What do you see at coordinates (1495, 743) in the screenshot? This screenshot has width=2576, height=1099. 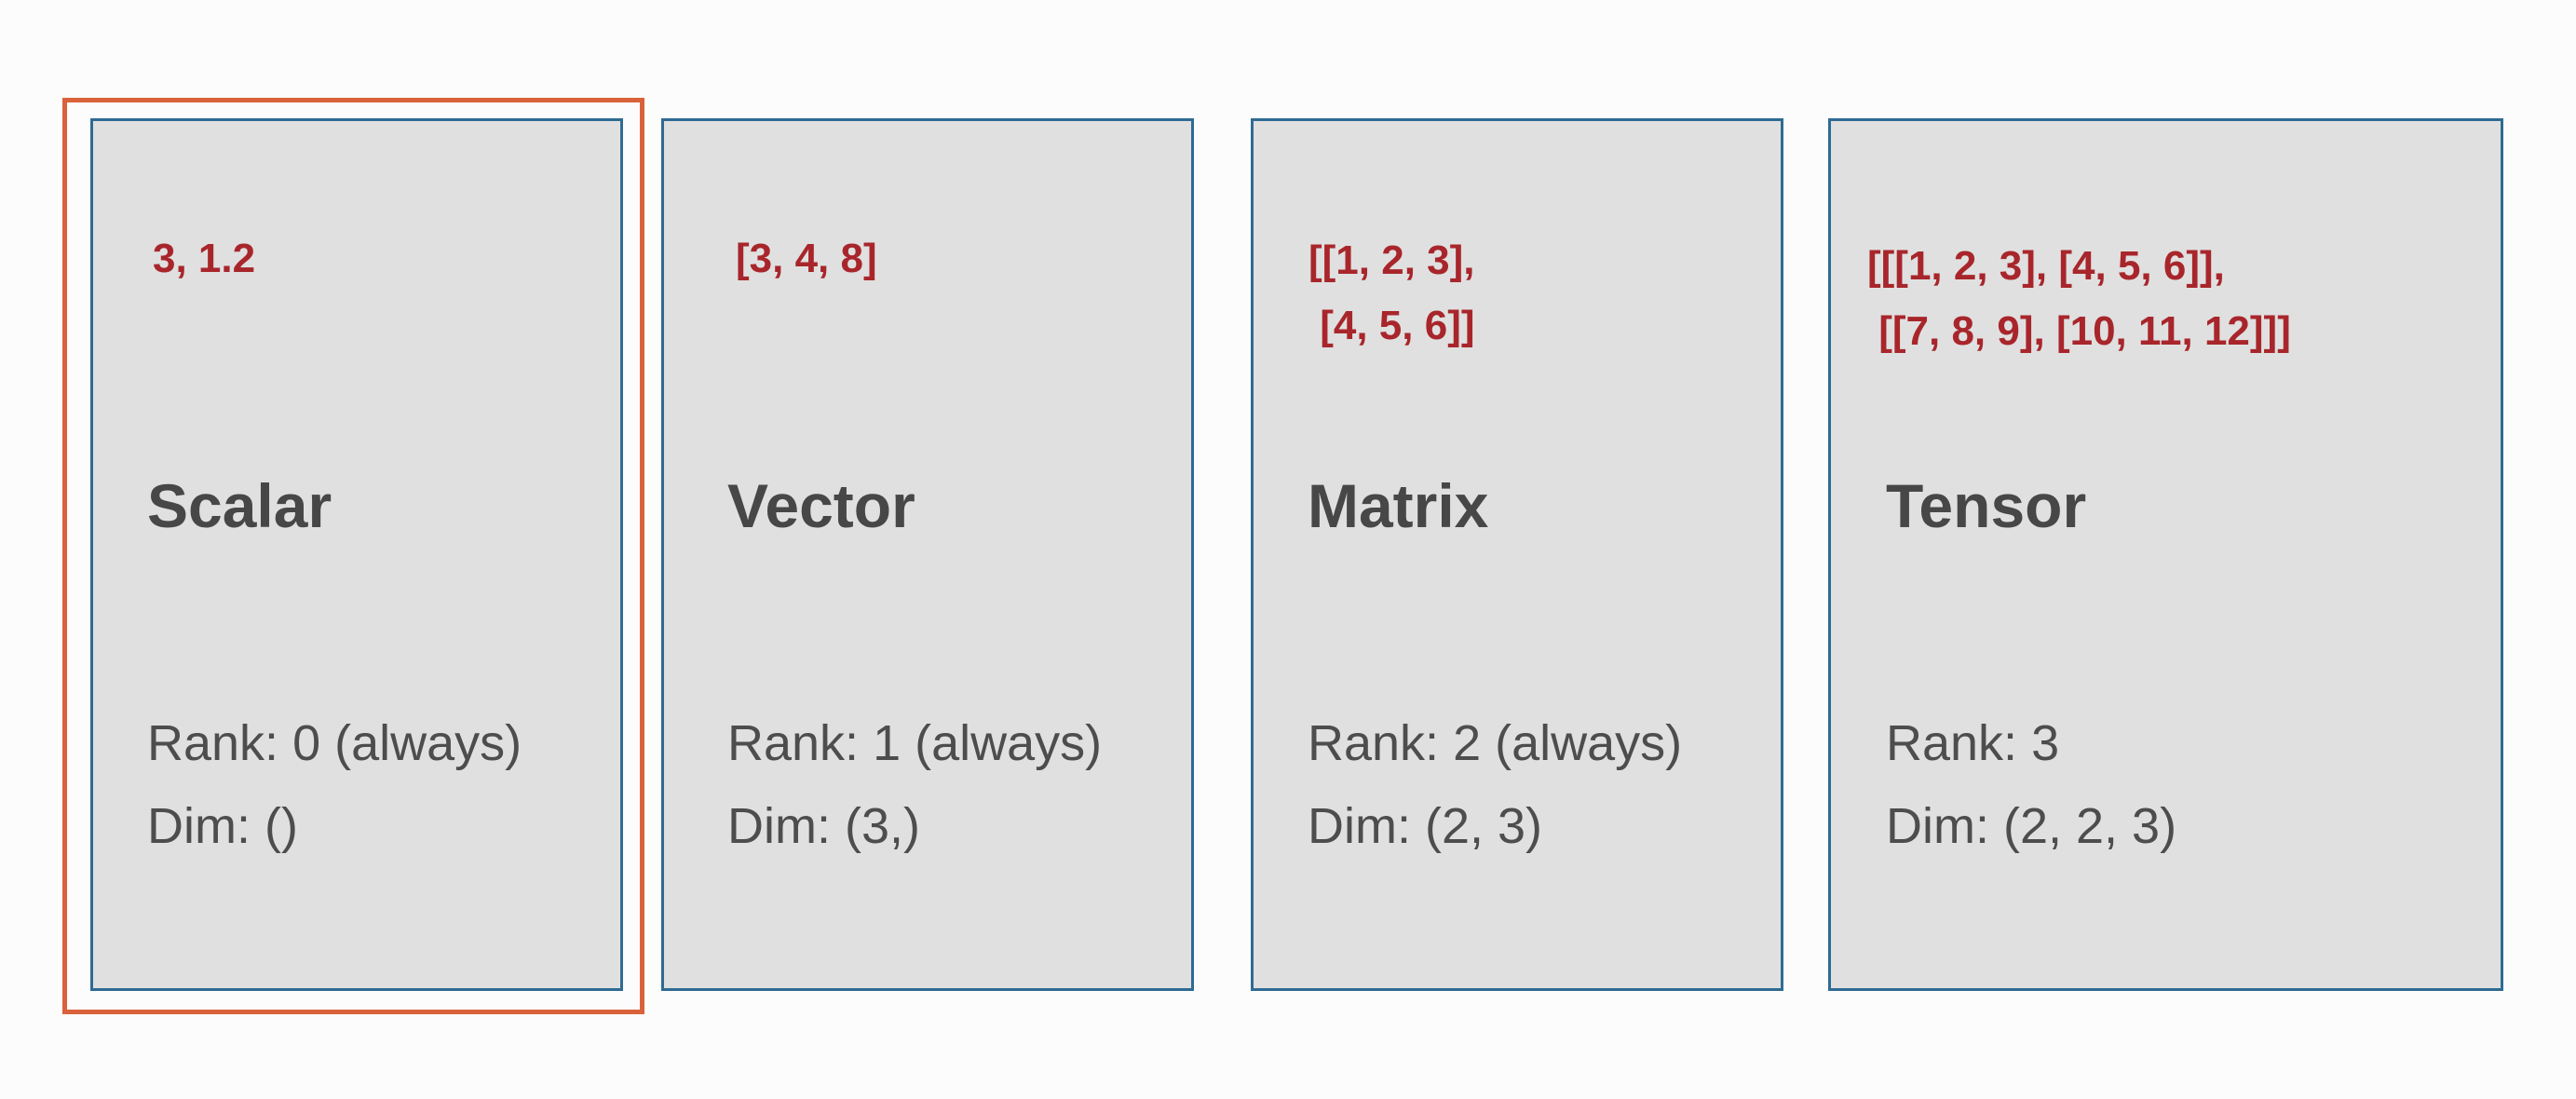 I see `matrix-rank: Rank: 2 (always)` at bounding box center [1495, 743].